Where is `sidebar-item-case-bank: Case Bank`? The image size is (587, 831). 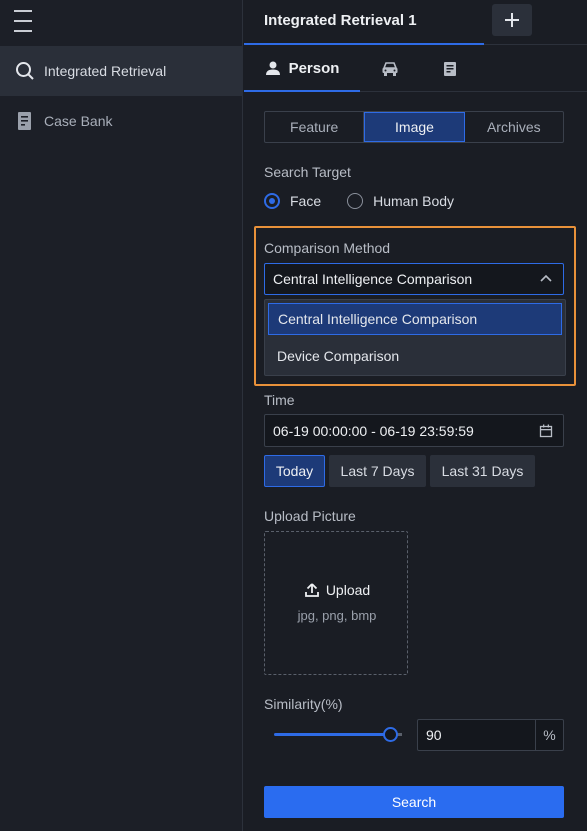 sidebar-item-case-bank: Case Bank is located at coordinates (121, 121).